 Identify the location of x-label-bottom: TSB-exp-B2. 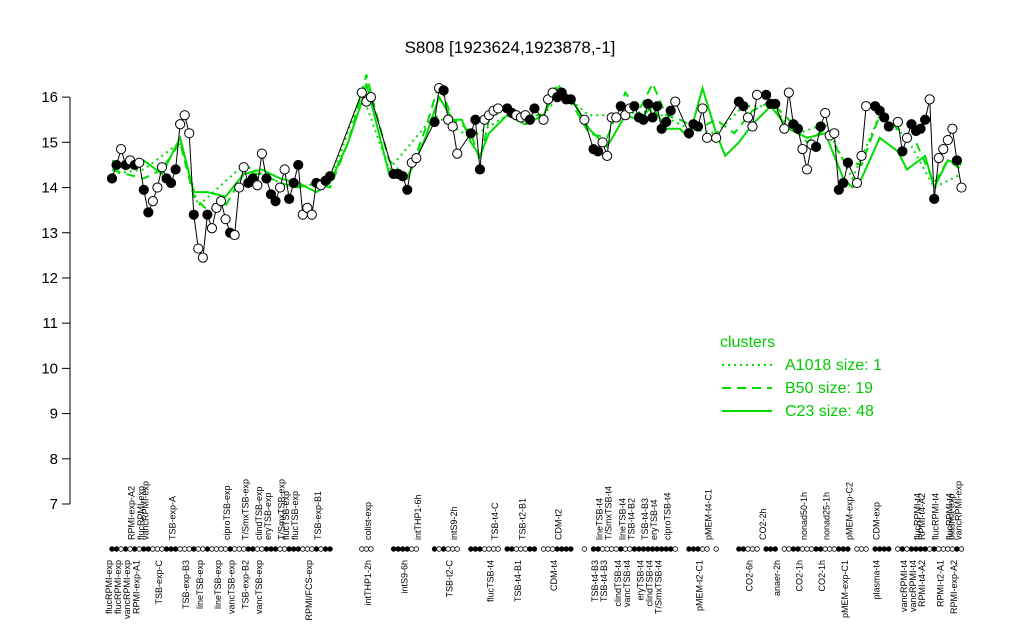
(245, 584).